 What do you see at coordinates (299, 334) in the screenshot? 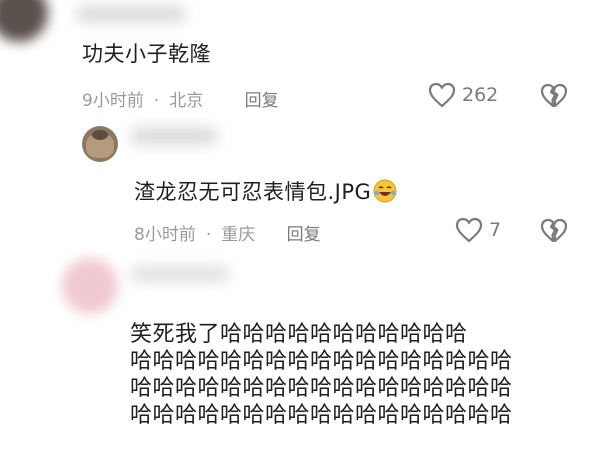
I see `comment-line: 笑死我了哈哈哈哈哈哈哈哈哈哈哈` at bounding box center [299, 334].